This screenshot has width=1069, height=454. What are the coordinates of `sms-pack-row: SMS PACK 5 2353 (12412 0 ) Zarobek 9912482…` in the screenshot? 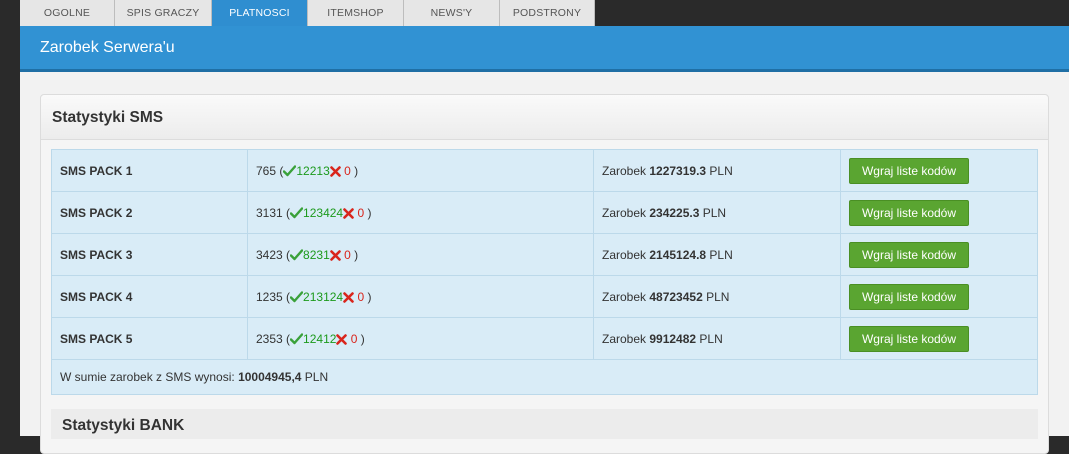 It's located at (544, 338).